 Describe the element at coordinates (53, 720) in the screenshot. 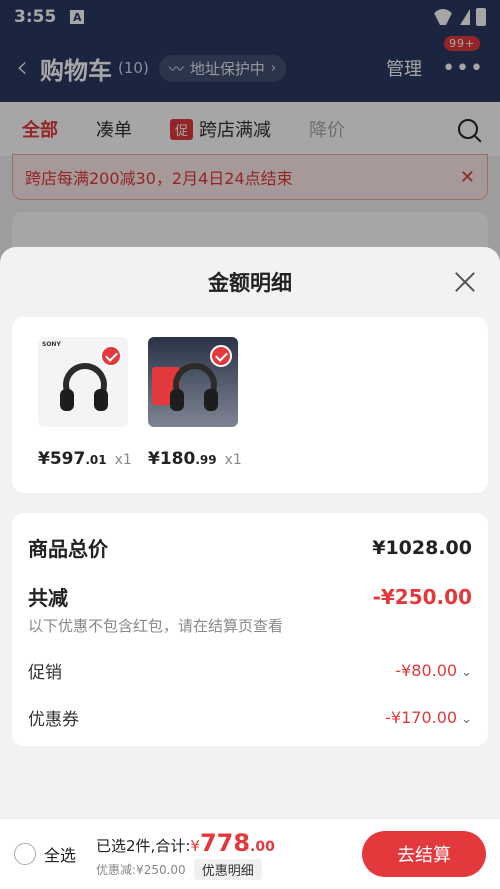

I see `coupon-label: 优惠券` at that location.